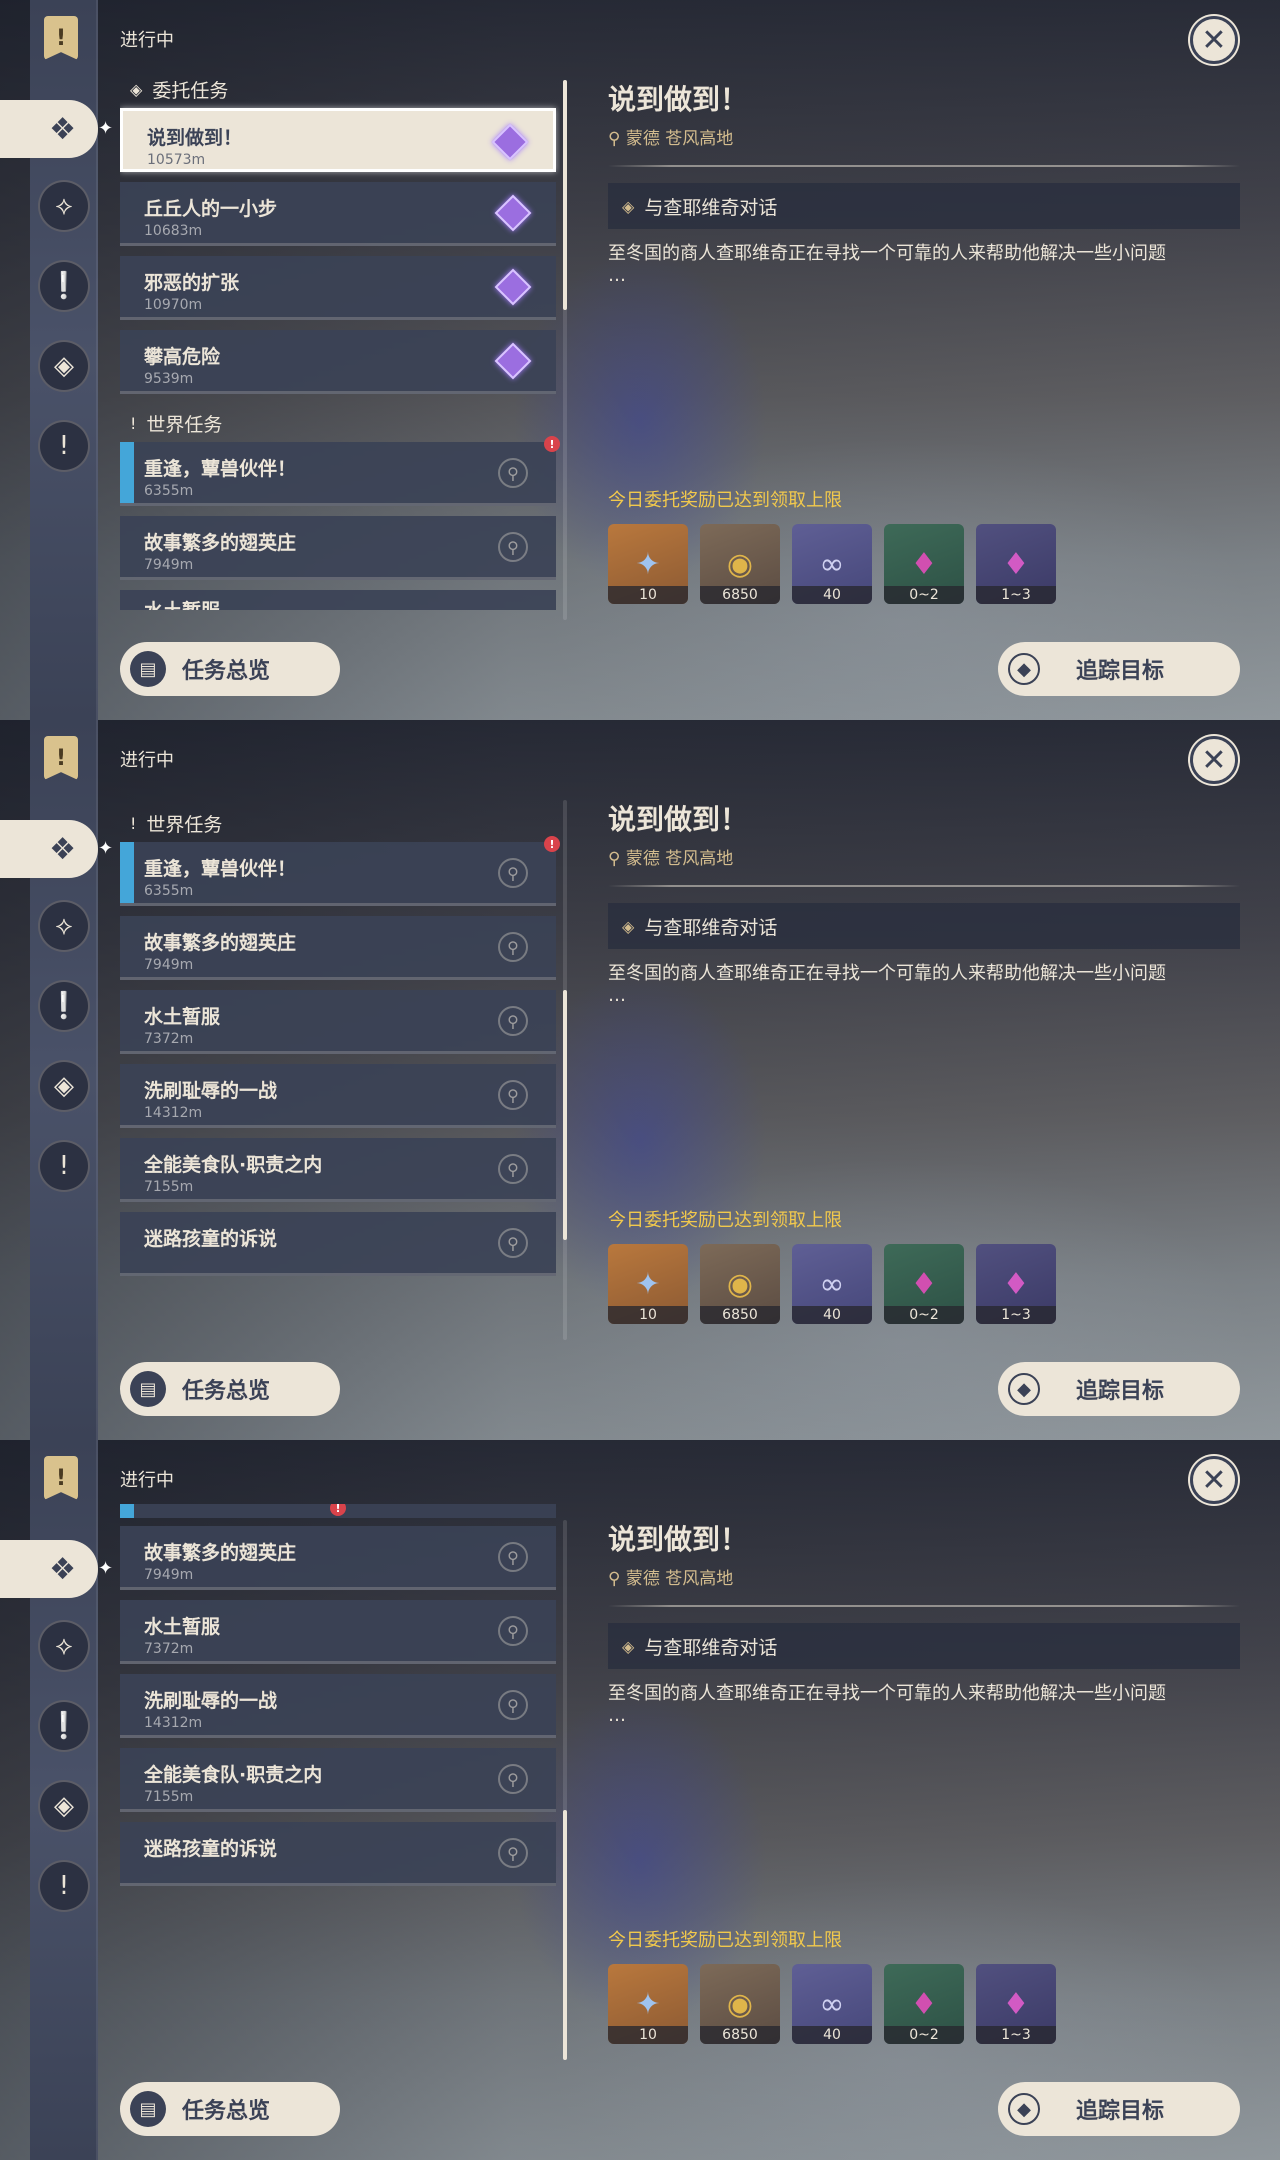 The height and width of the screenshot is (2160, 1280). I want to click on archon-icon: ⟡, so click(64, 925).